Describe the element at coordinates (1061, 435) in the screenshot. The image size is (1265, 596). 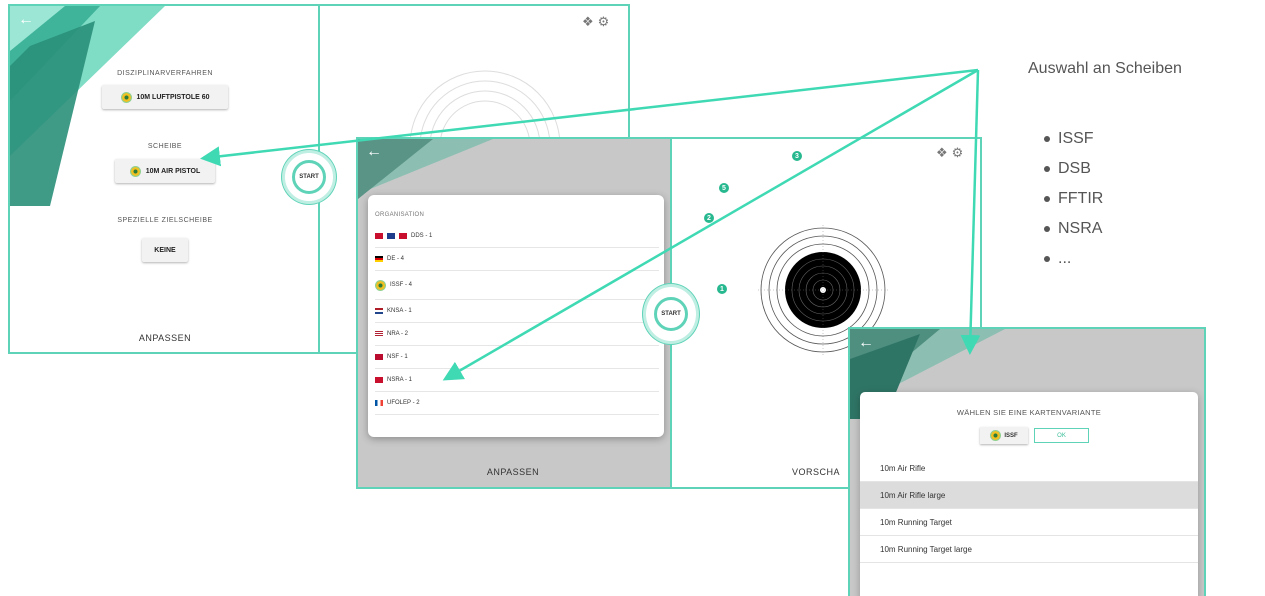
I see `ok-button: OK` at that location.